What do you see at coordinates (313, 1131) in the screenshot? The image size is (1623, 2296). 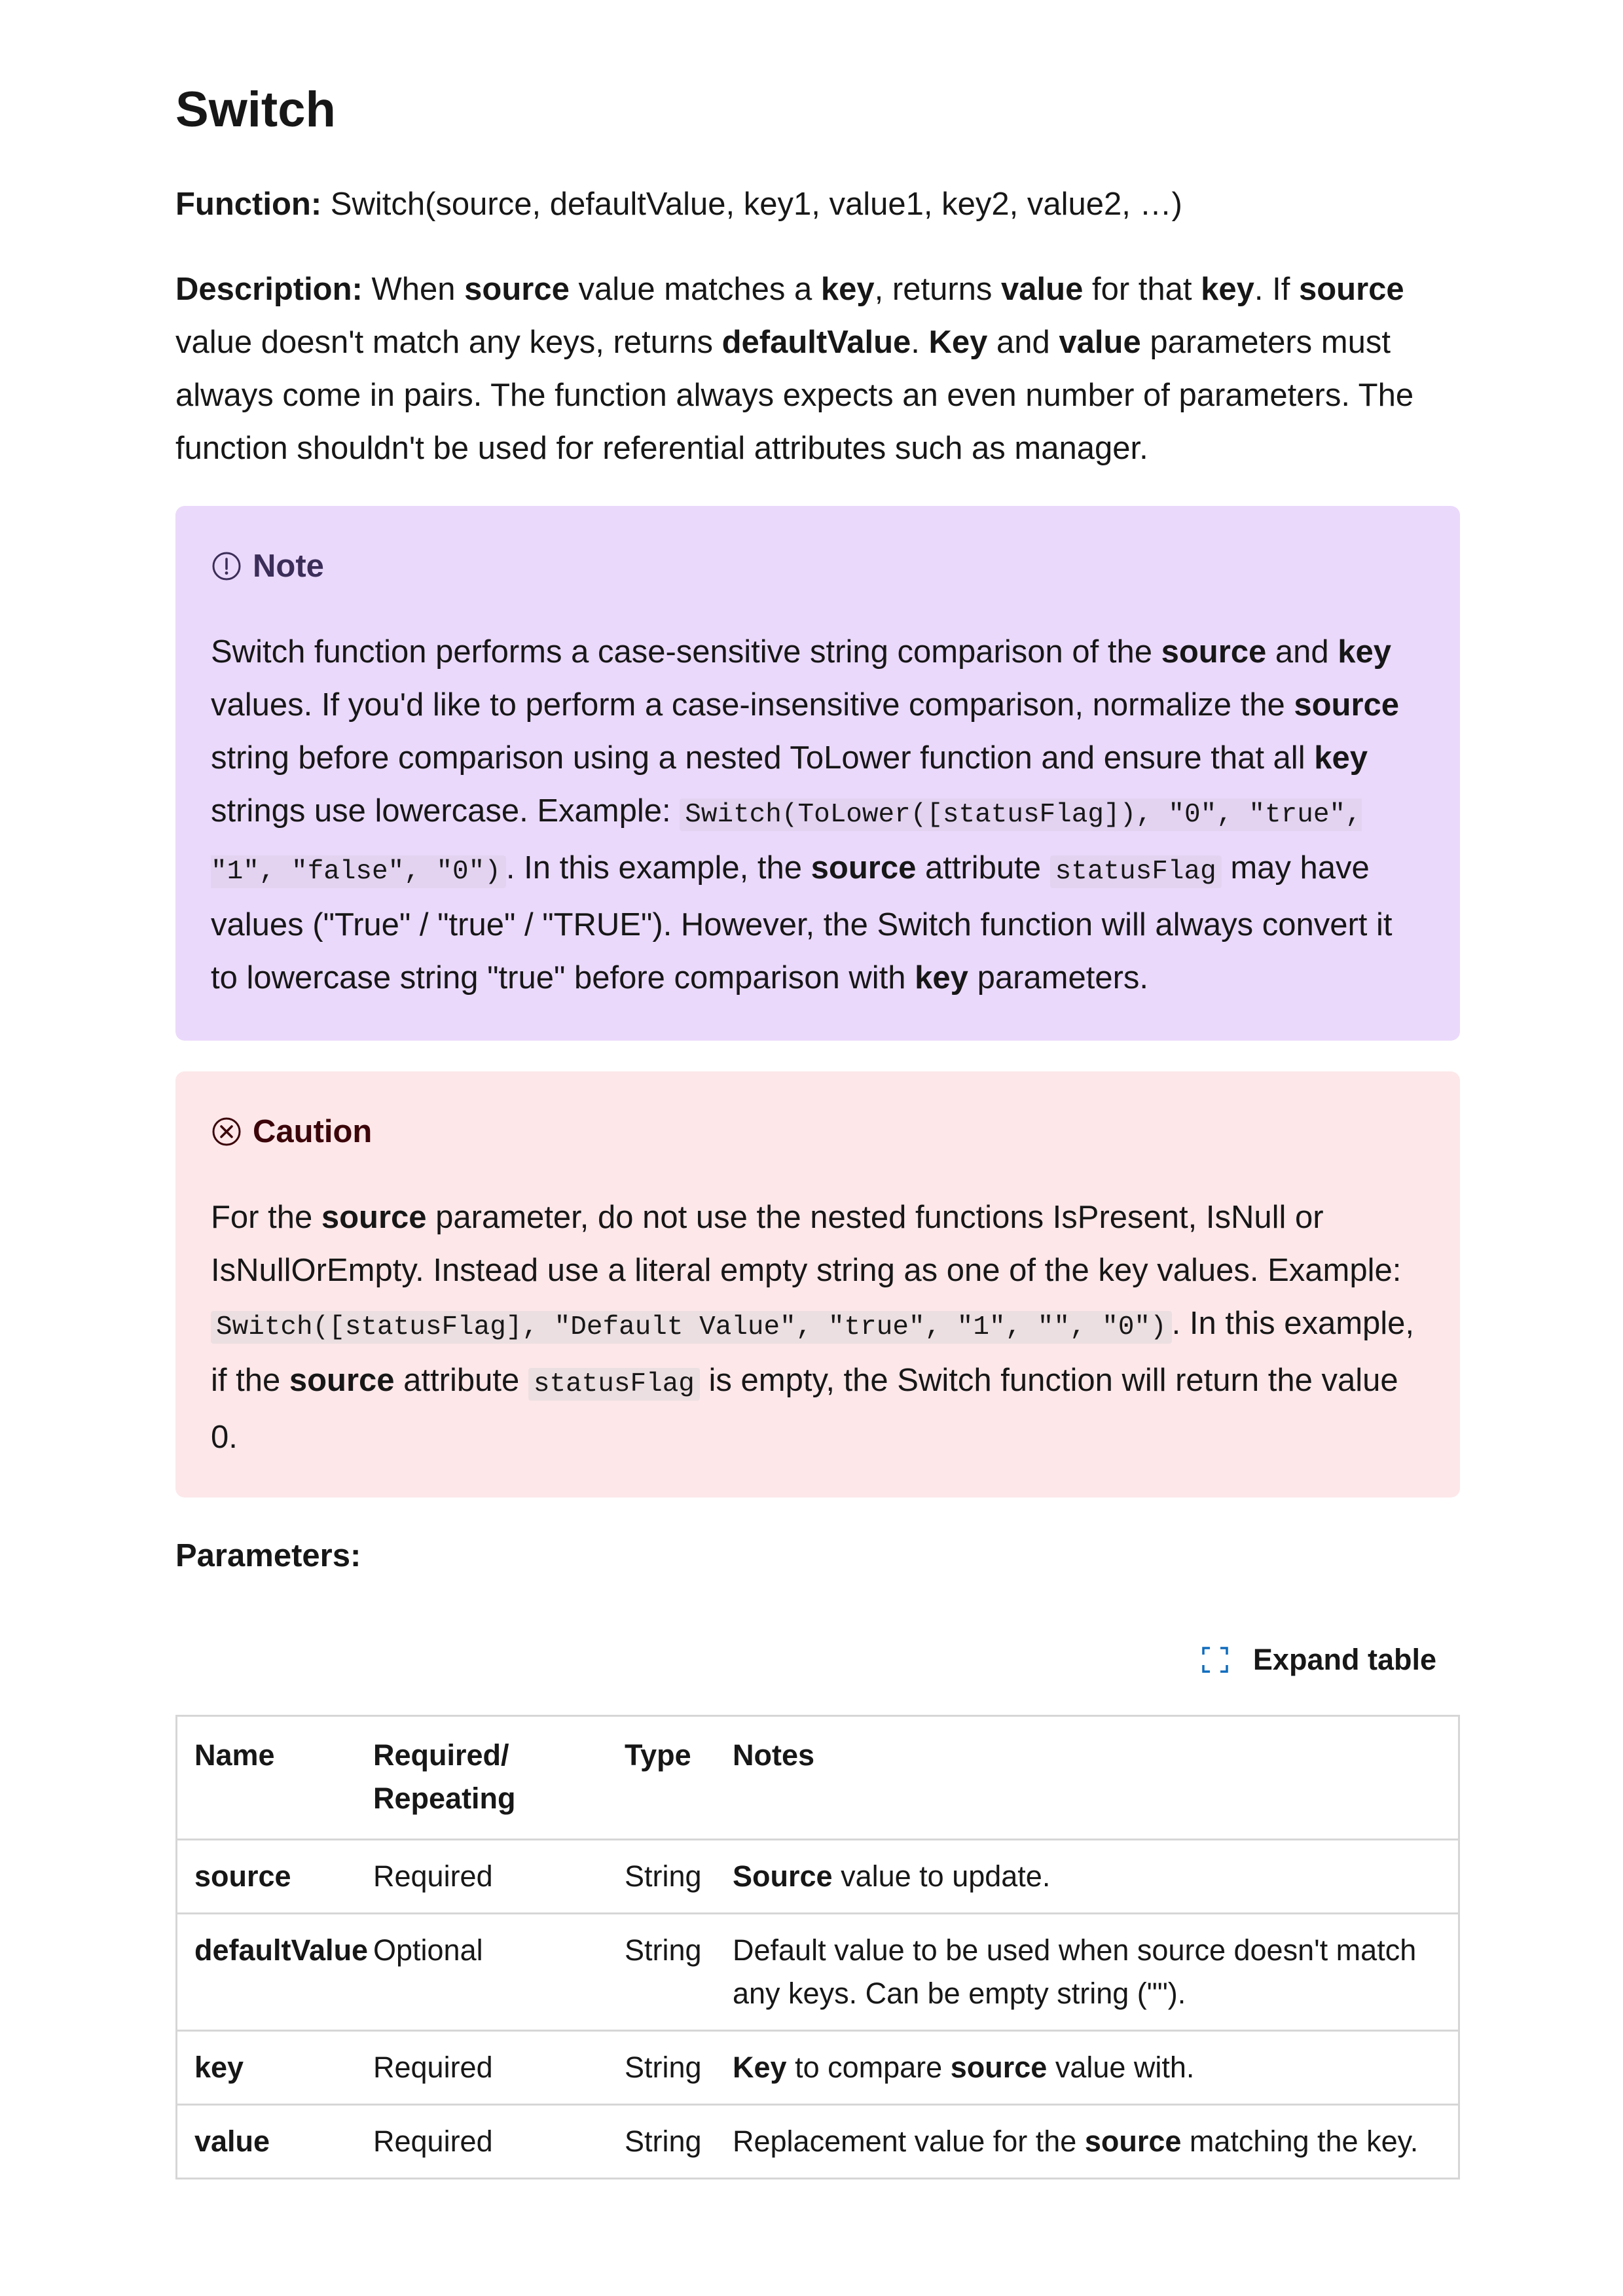 I see `caution-heading-text: Caution` at bounding box center [313, 1131].